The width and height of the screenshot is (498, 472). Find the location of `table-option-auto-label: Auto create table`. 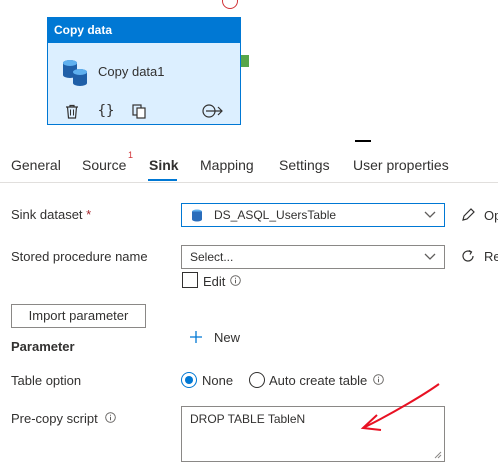

table-option-auto-label: Auto create table is located at coordinates (318, 380).